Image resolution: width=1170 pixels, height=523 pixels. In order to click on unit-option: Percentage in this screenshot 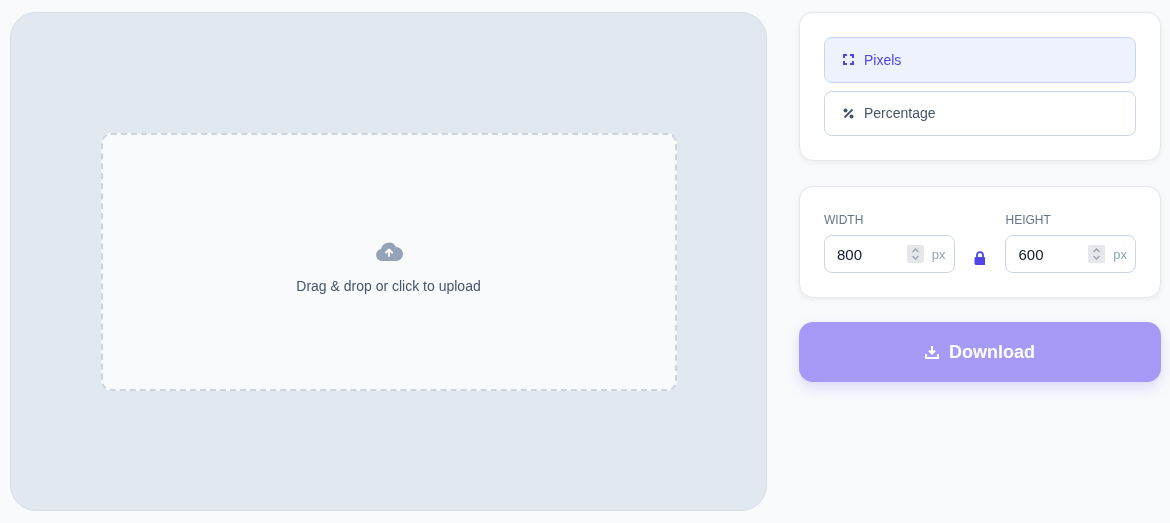, I will do `click(980, 113)`.